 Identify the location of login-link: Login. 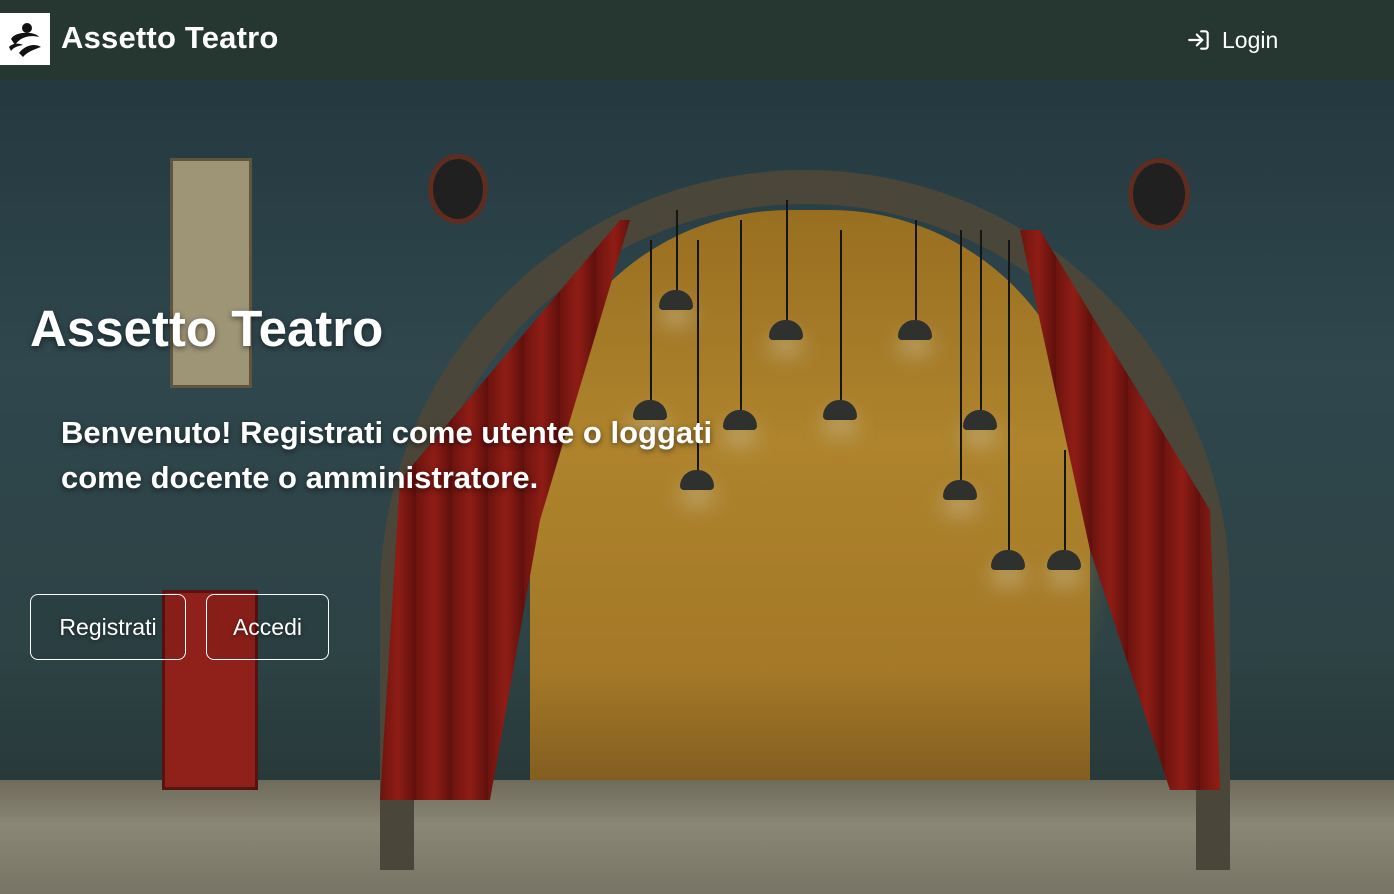
(1232, 40).